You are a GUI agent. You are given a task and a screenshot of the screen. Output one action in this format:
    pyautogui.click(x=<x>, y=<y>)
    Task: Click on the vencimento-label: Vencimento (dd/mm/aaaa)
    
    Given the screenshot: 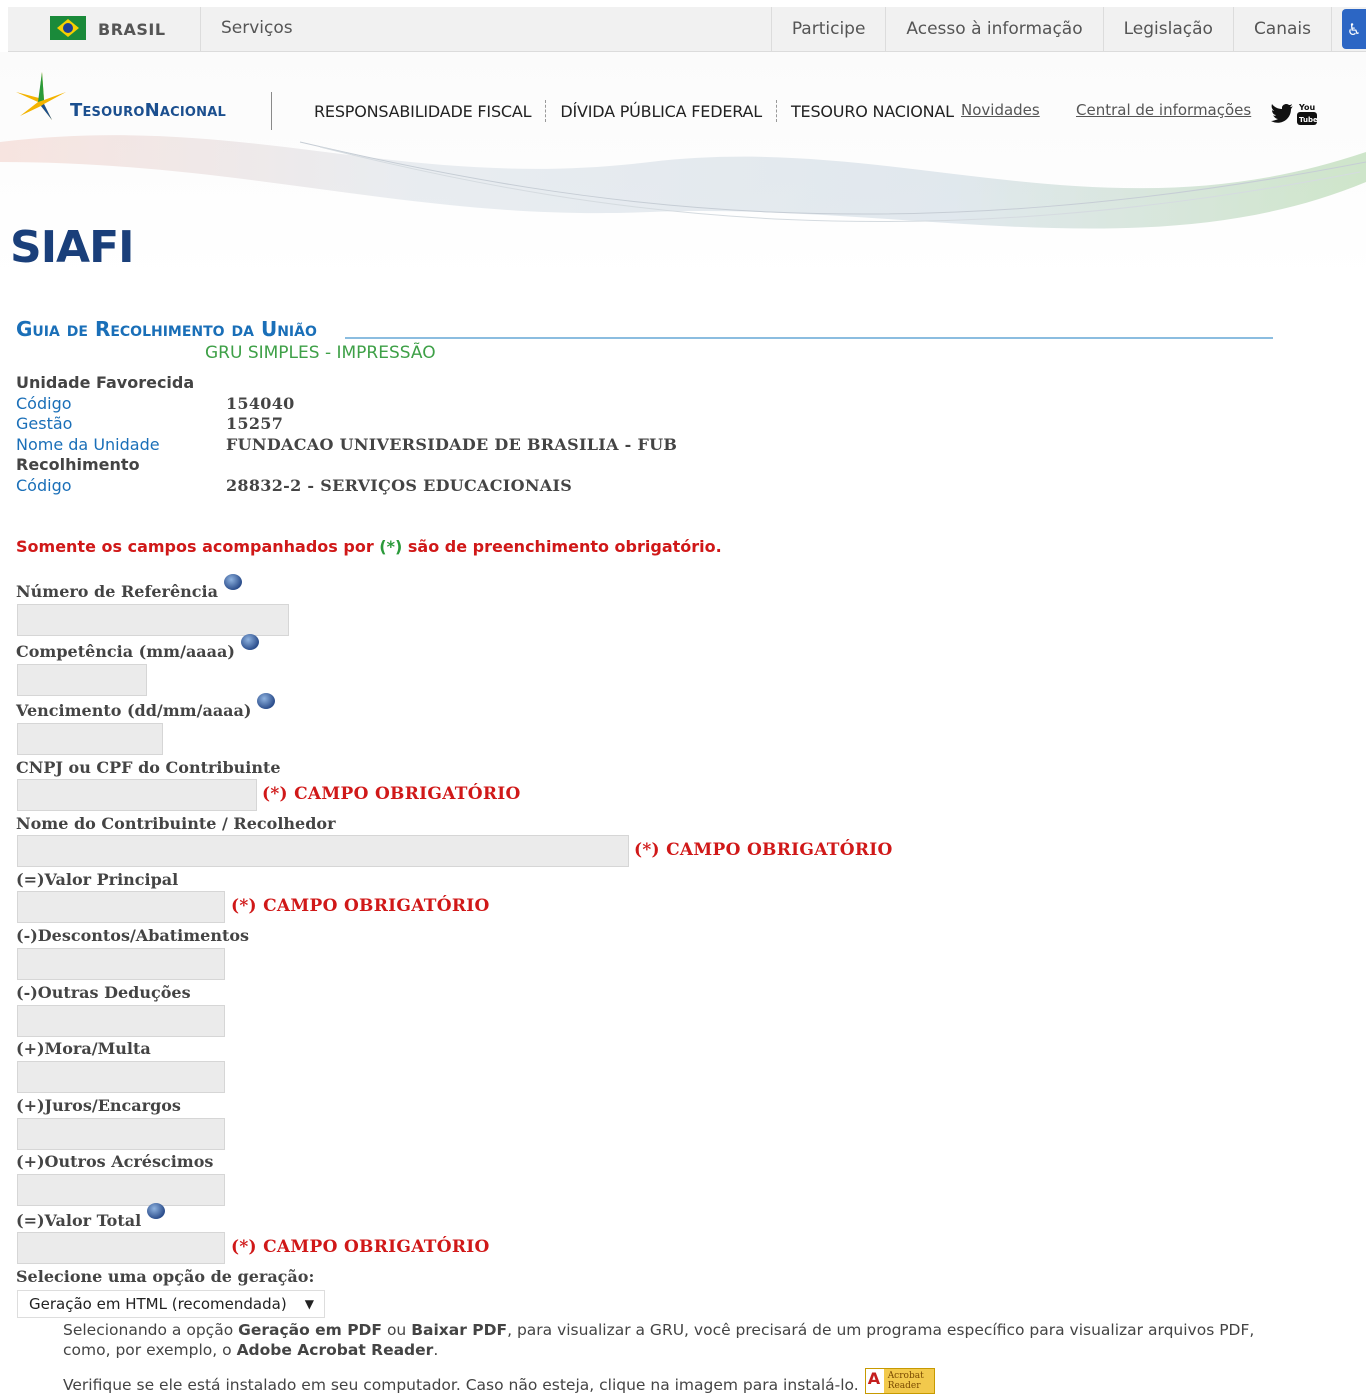 What is the action you would take?
    pyautogui.click(x=146, y=706)
    